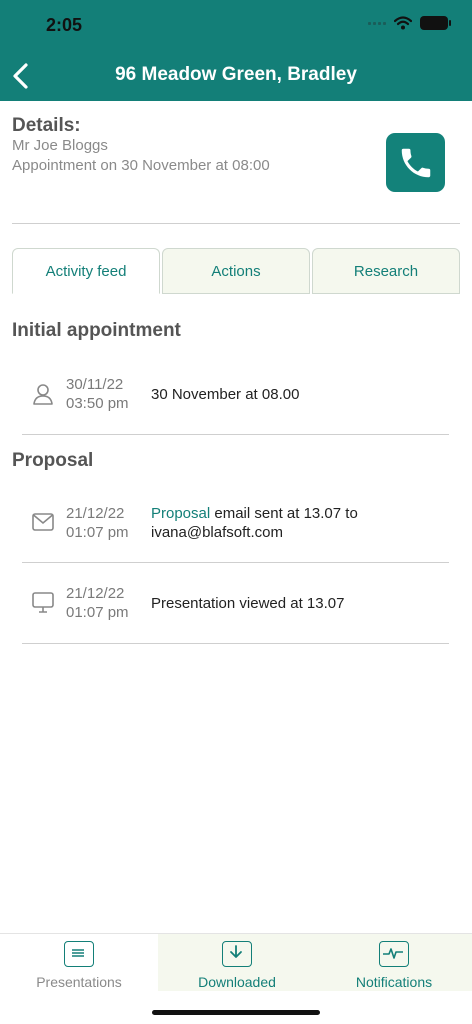 The height and width of the screenshot is (1024, 472). What do you see at coordinates (403, 23) in the screenshot?
I see `wifi-icon` at bounding box center [403, 23].